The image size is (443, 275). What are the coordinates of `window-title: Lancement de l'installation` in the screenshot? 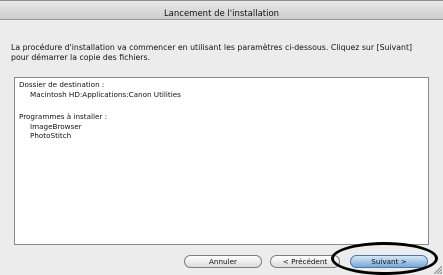 It's located at (221, 14).